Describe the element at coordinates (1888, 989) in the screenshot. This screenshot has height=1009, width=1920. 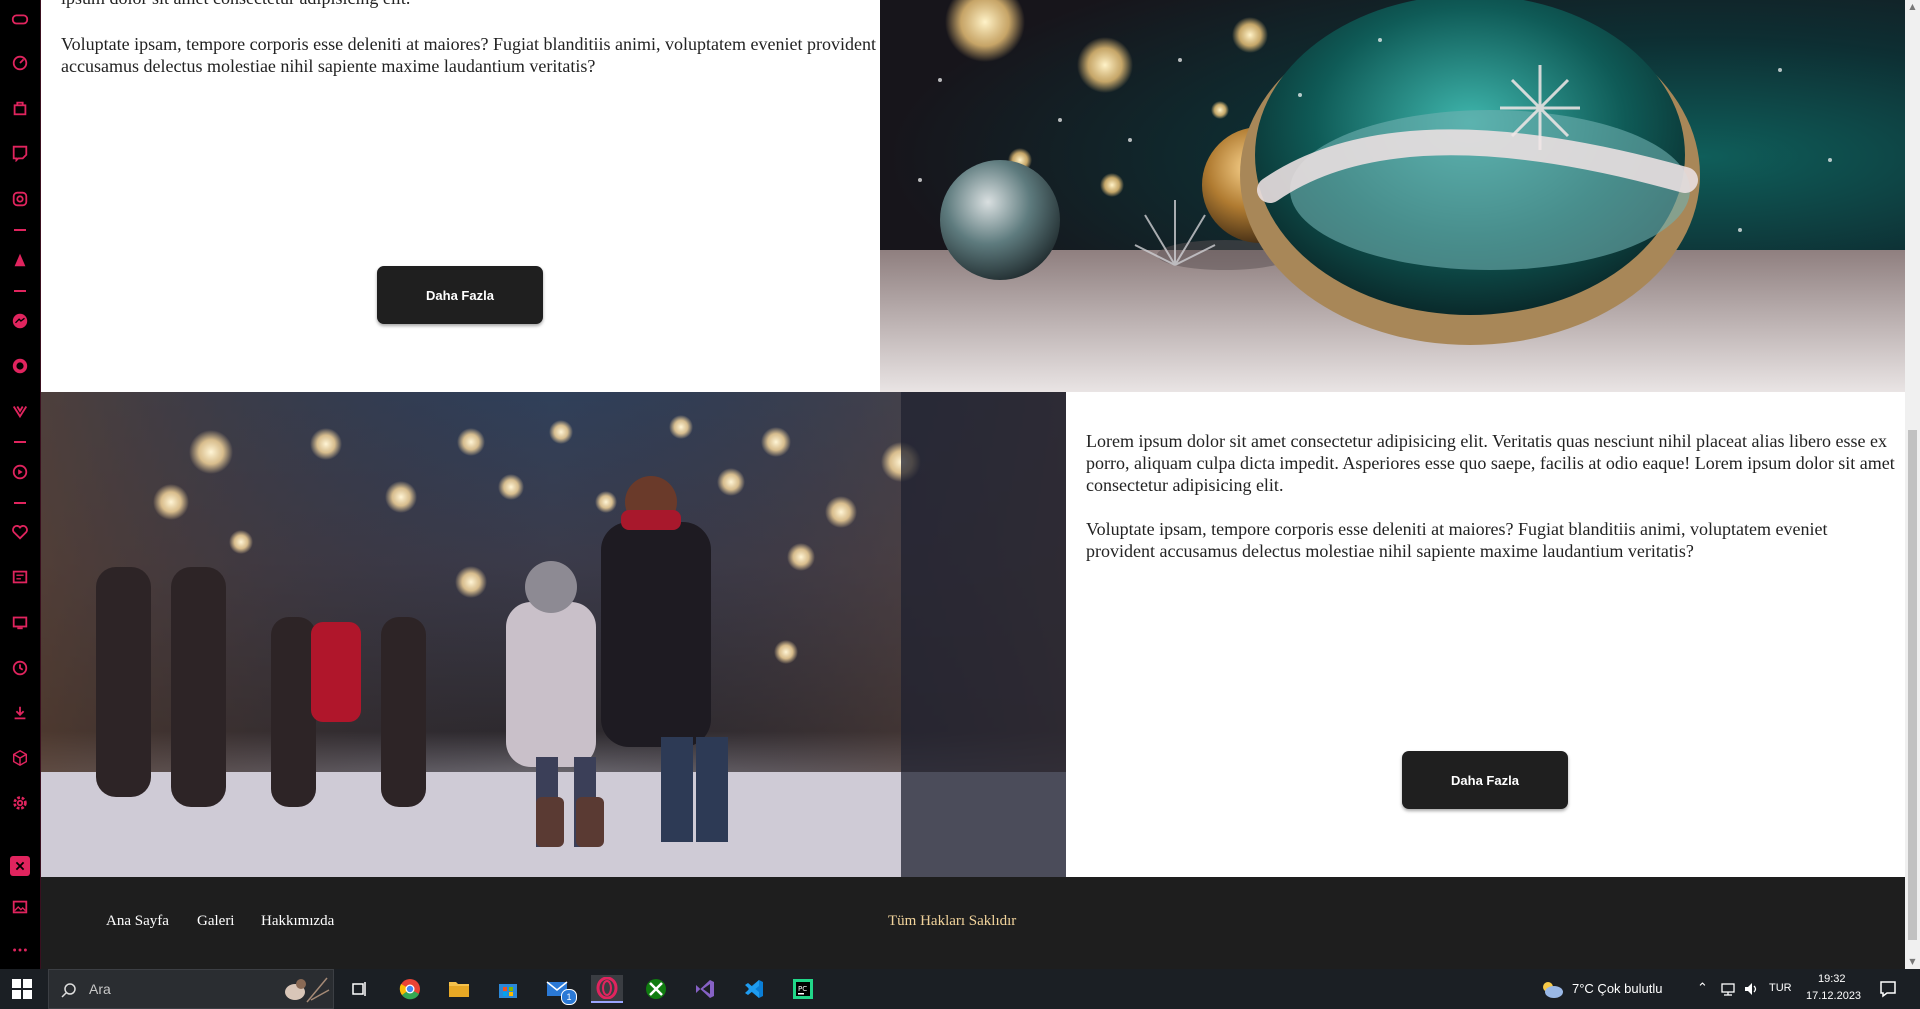
I see `notification-icon` at that location.